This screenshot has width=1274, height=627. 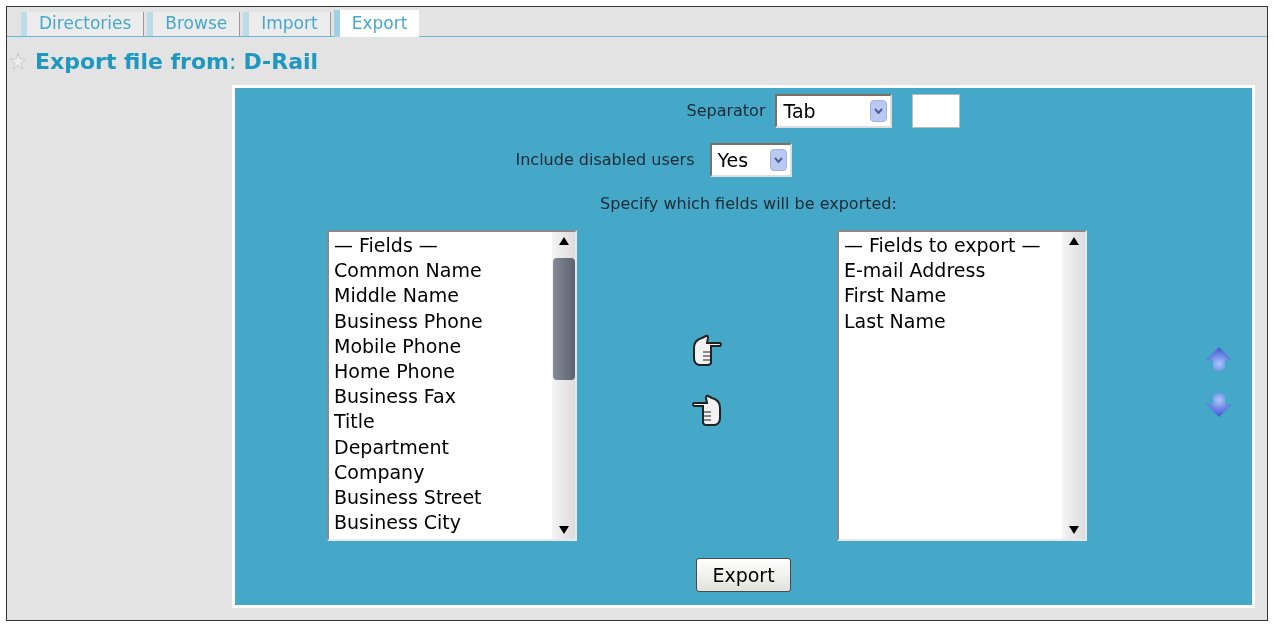 What do you see at coordinates (953, 321) in the screenshot?
I see `list-item: Last Name` at bounding box center [953, 321].